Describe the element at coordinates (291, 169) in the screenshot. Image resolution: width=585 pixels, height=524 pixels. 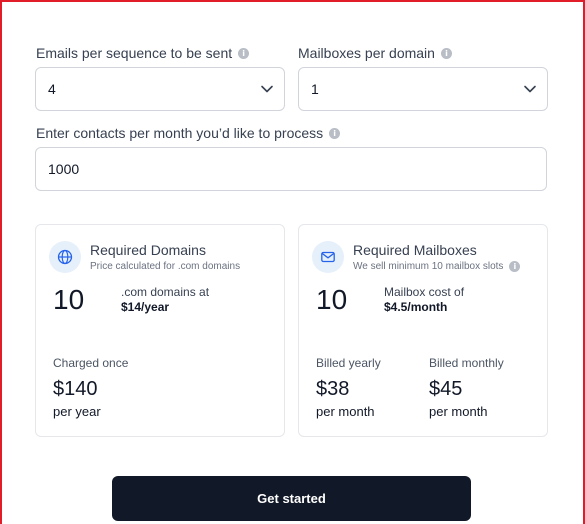
I see `contacts-per-month-input: 1000` at that location.